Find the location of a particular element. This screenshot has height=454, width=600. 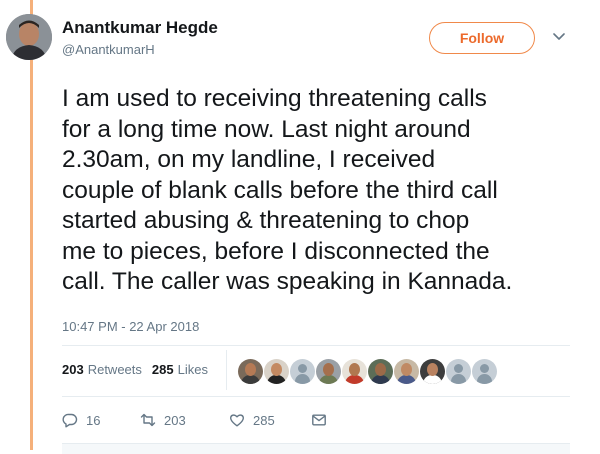

retweet-count: 203 is located at coordinates (175, 420).